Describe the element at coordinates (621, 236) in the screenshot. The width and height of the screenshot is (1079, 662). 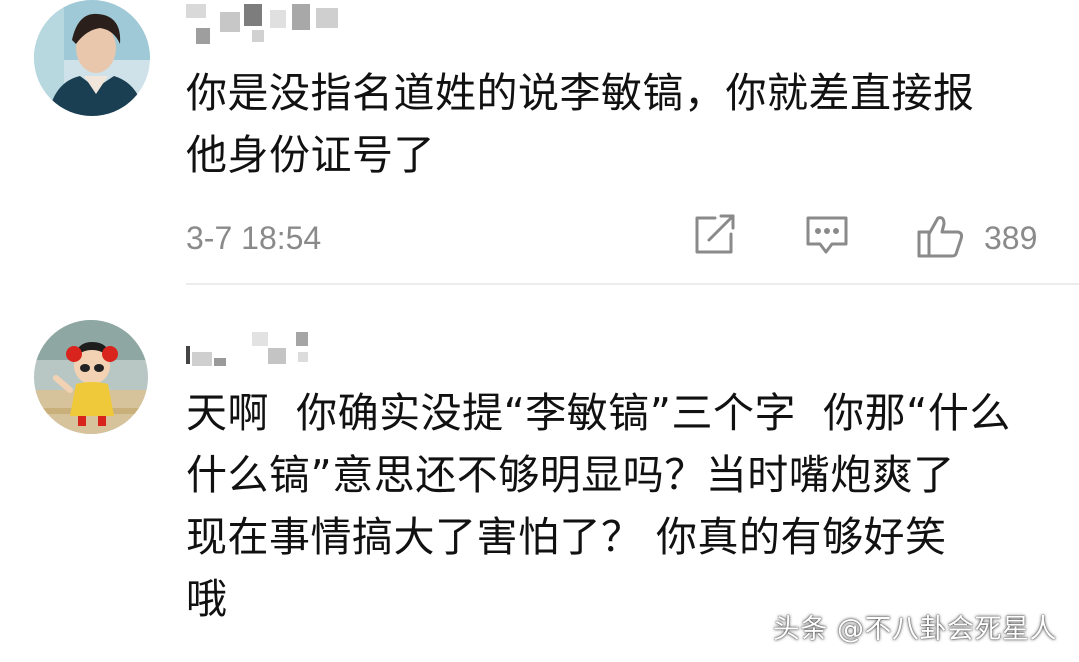
I see `comment-meta: 3-7 18:54 389` at that location.